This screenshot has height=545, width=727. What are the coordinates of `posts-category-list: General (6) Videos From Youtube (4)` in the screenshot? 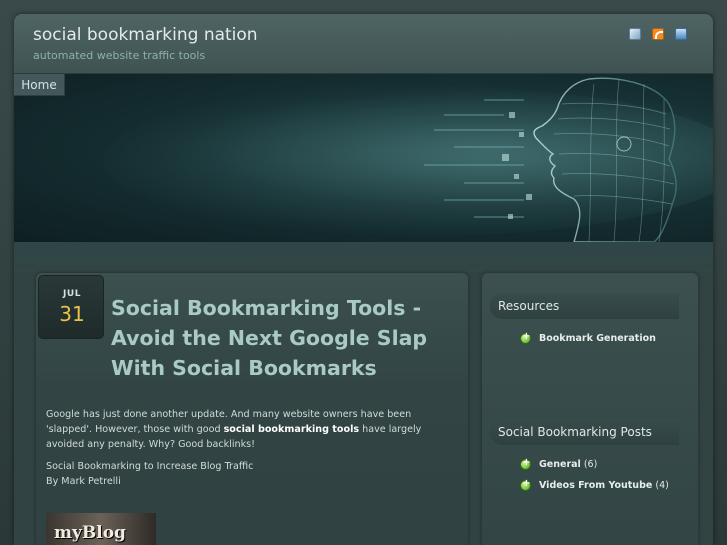 It's located at (594, 475).